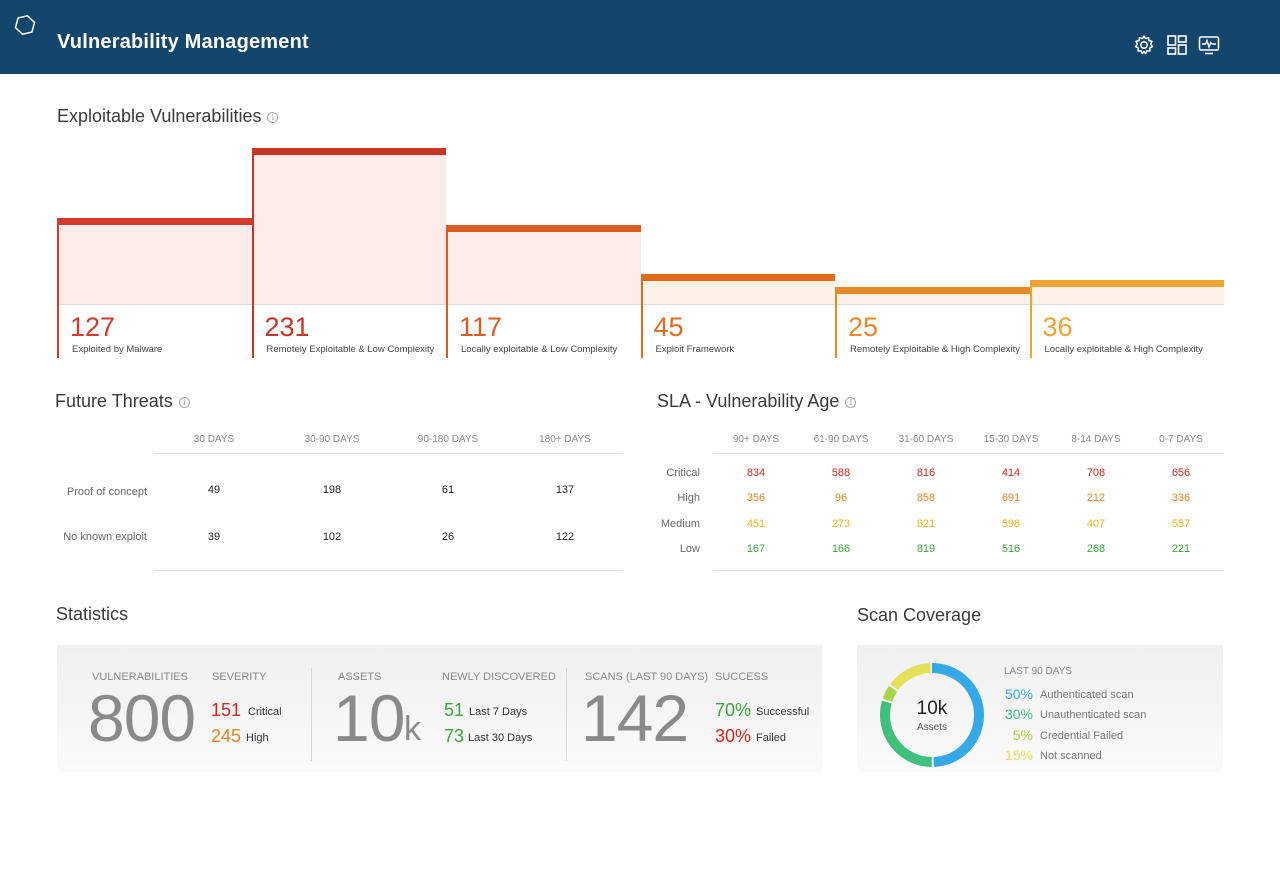  I want to click on sla-cell: 356, so click(756, 498).